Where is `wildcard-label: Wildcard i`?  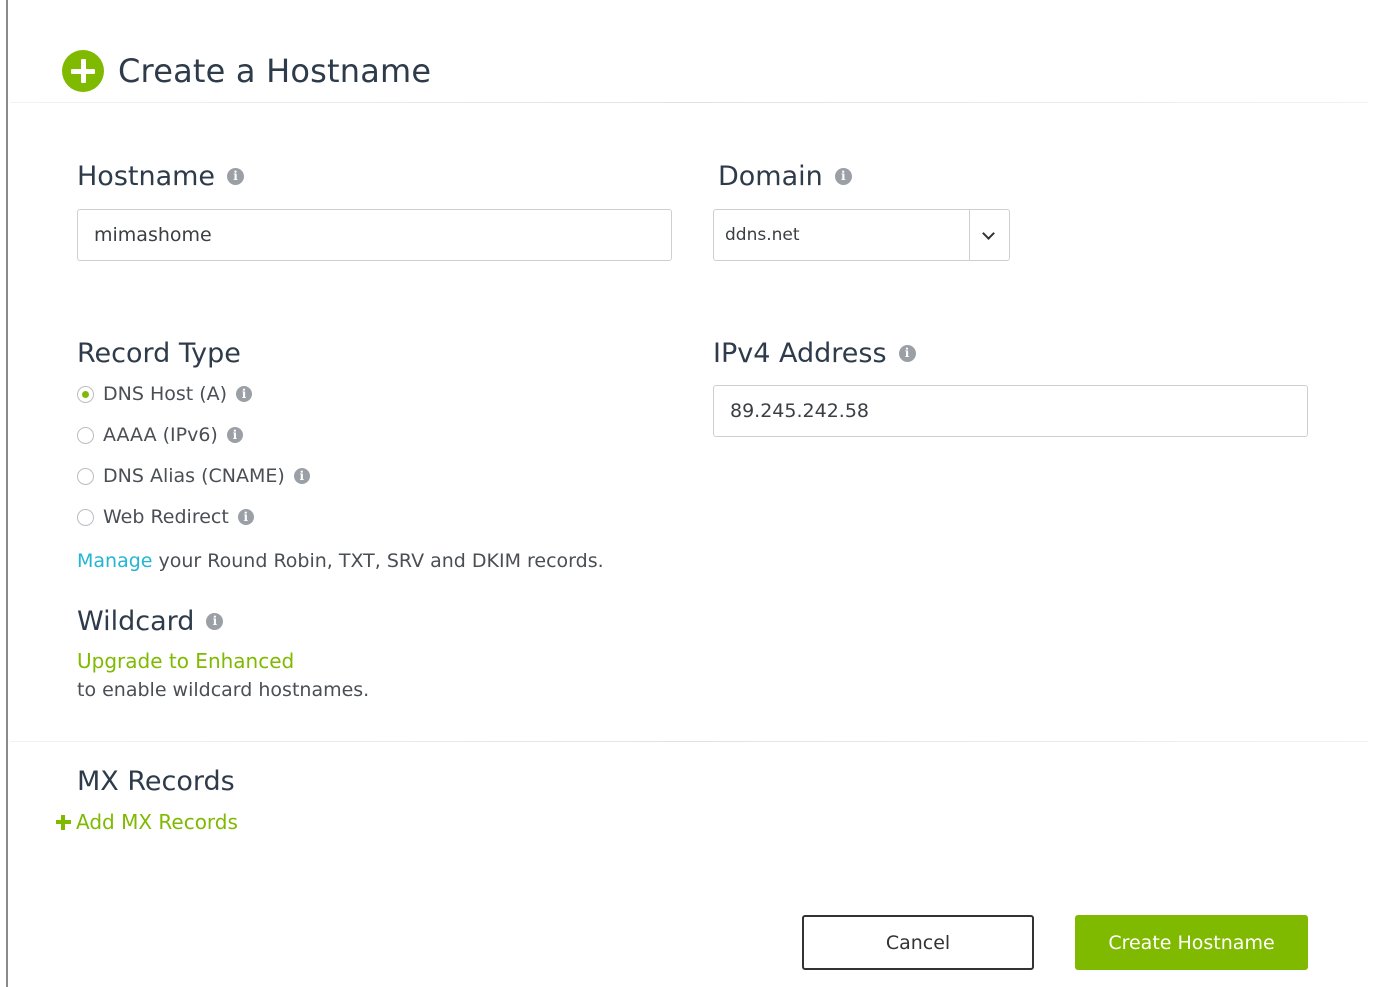
wildcard-label: Wildcard i is located at coordinates (150, 622).